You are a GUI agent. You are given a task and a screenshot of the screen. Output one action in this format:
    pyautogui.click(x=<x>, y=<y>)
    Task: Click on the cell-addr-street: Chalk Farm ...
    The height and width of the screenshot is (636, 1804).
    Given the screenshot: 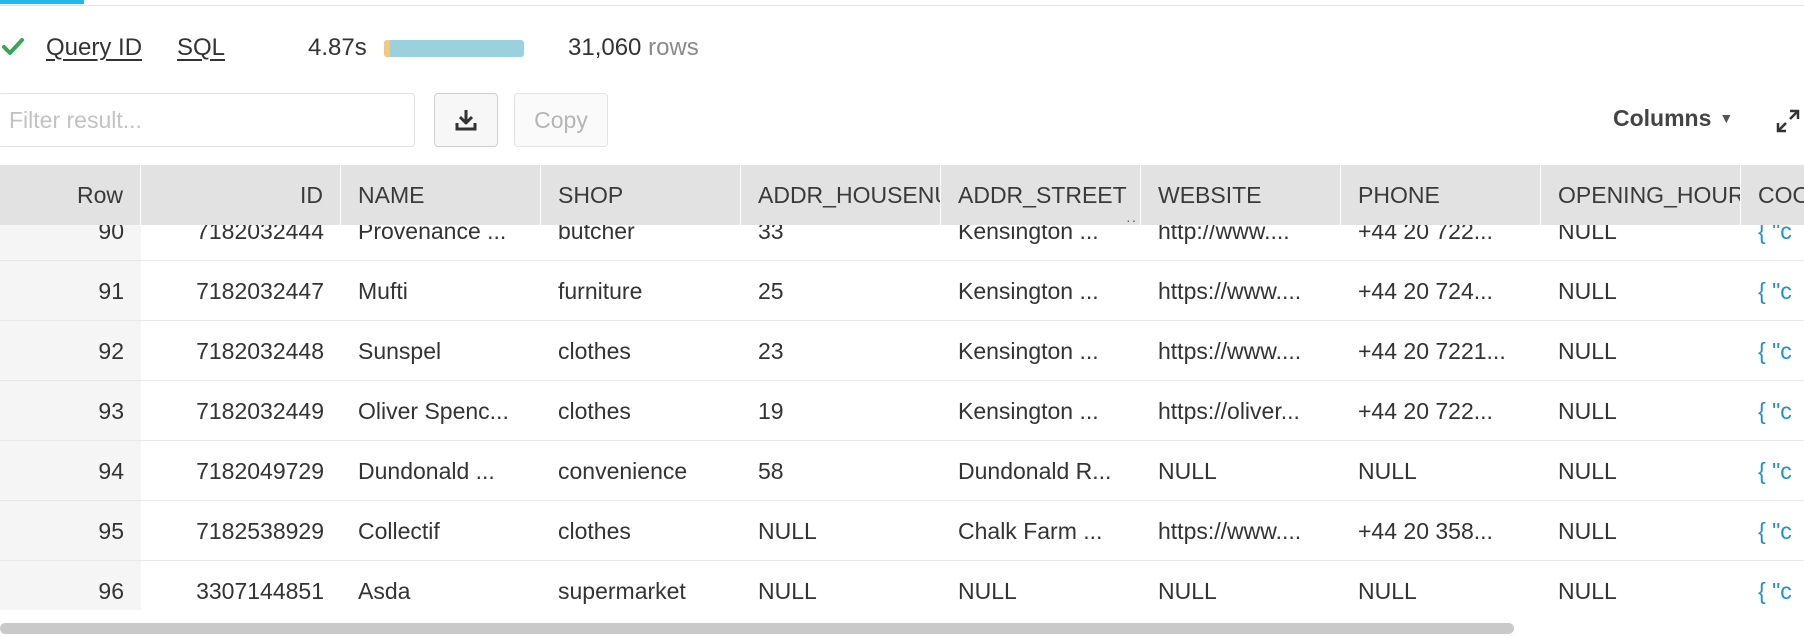 What is the action you would take?
    pyautogui.click(x=1041, y=530)
    